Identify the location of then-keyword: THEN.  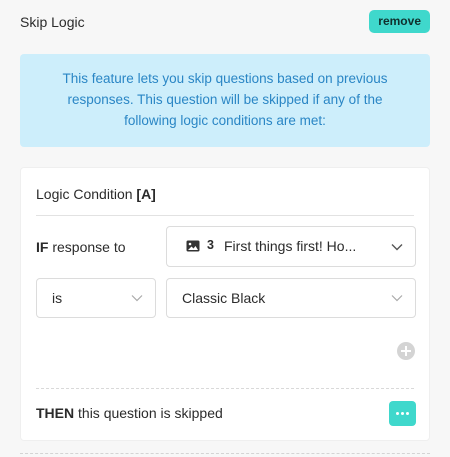
(55, 413).